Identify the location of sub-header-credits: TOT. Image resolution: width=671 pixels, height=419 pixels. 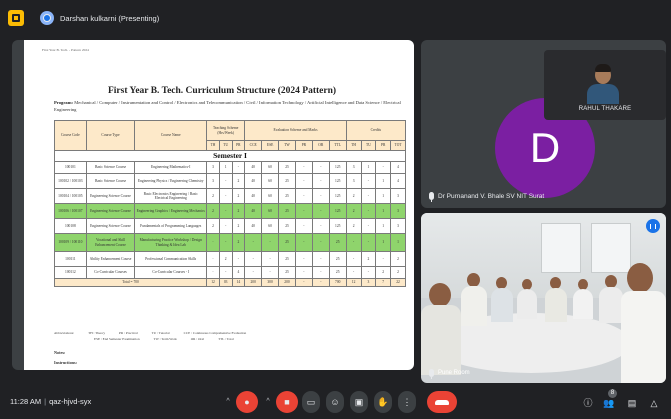
(398, 145).